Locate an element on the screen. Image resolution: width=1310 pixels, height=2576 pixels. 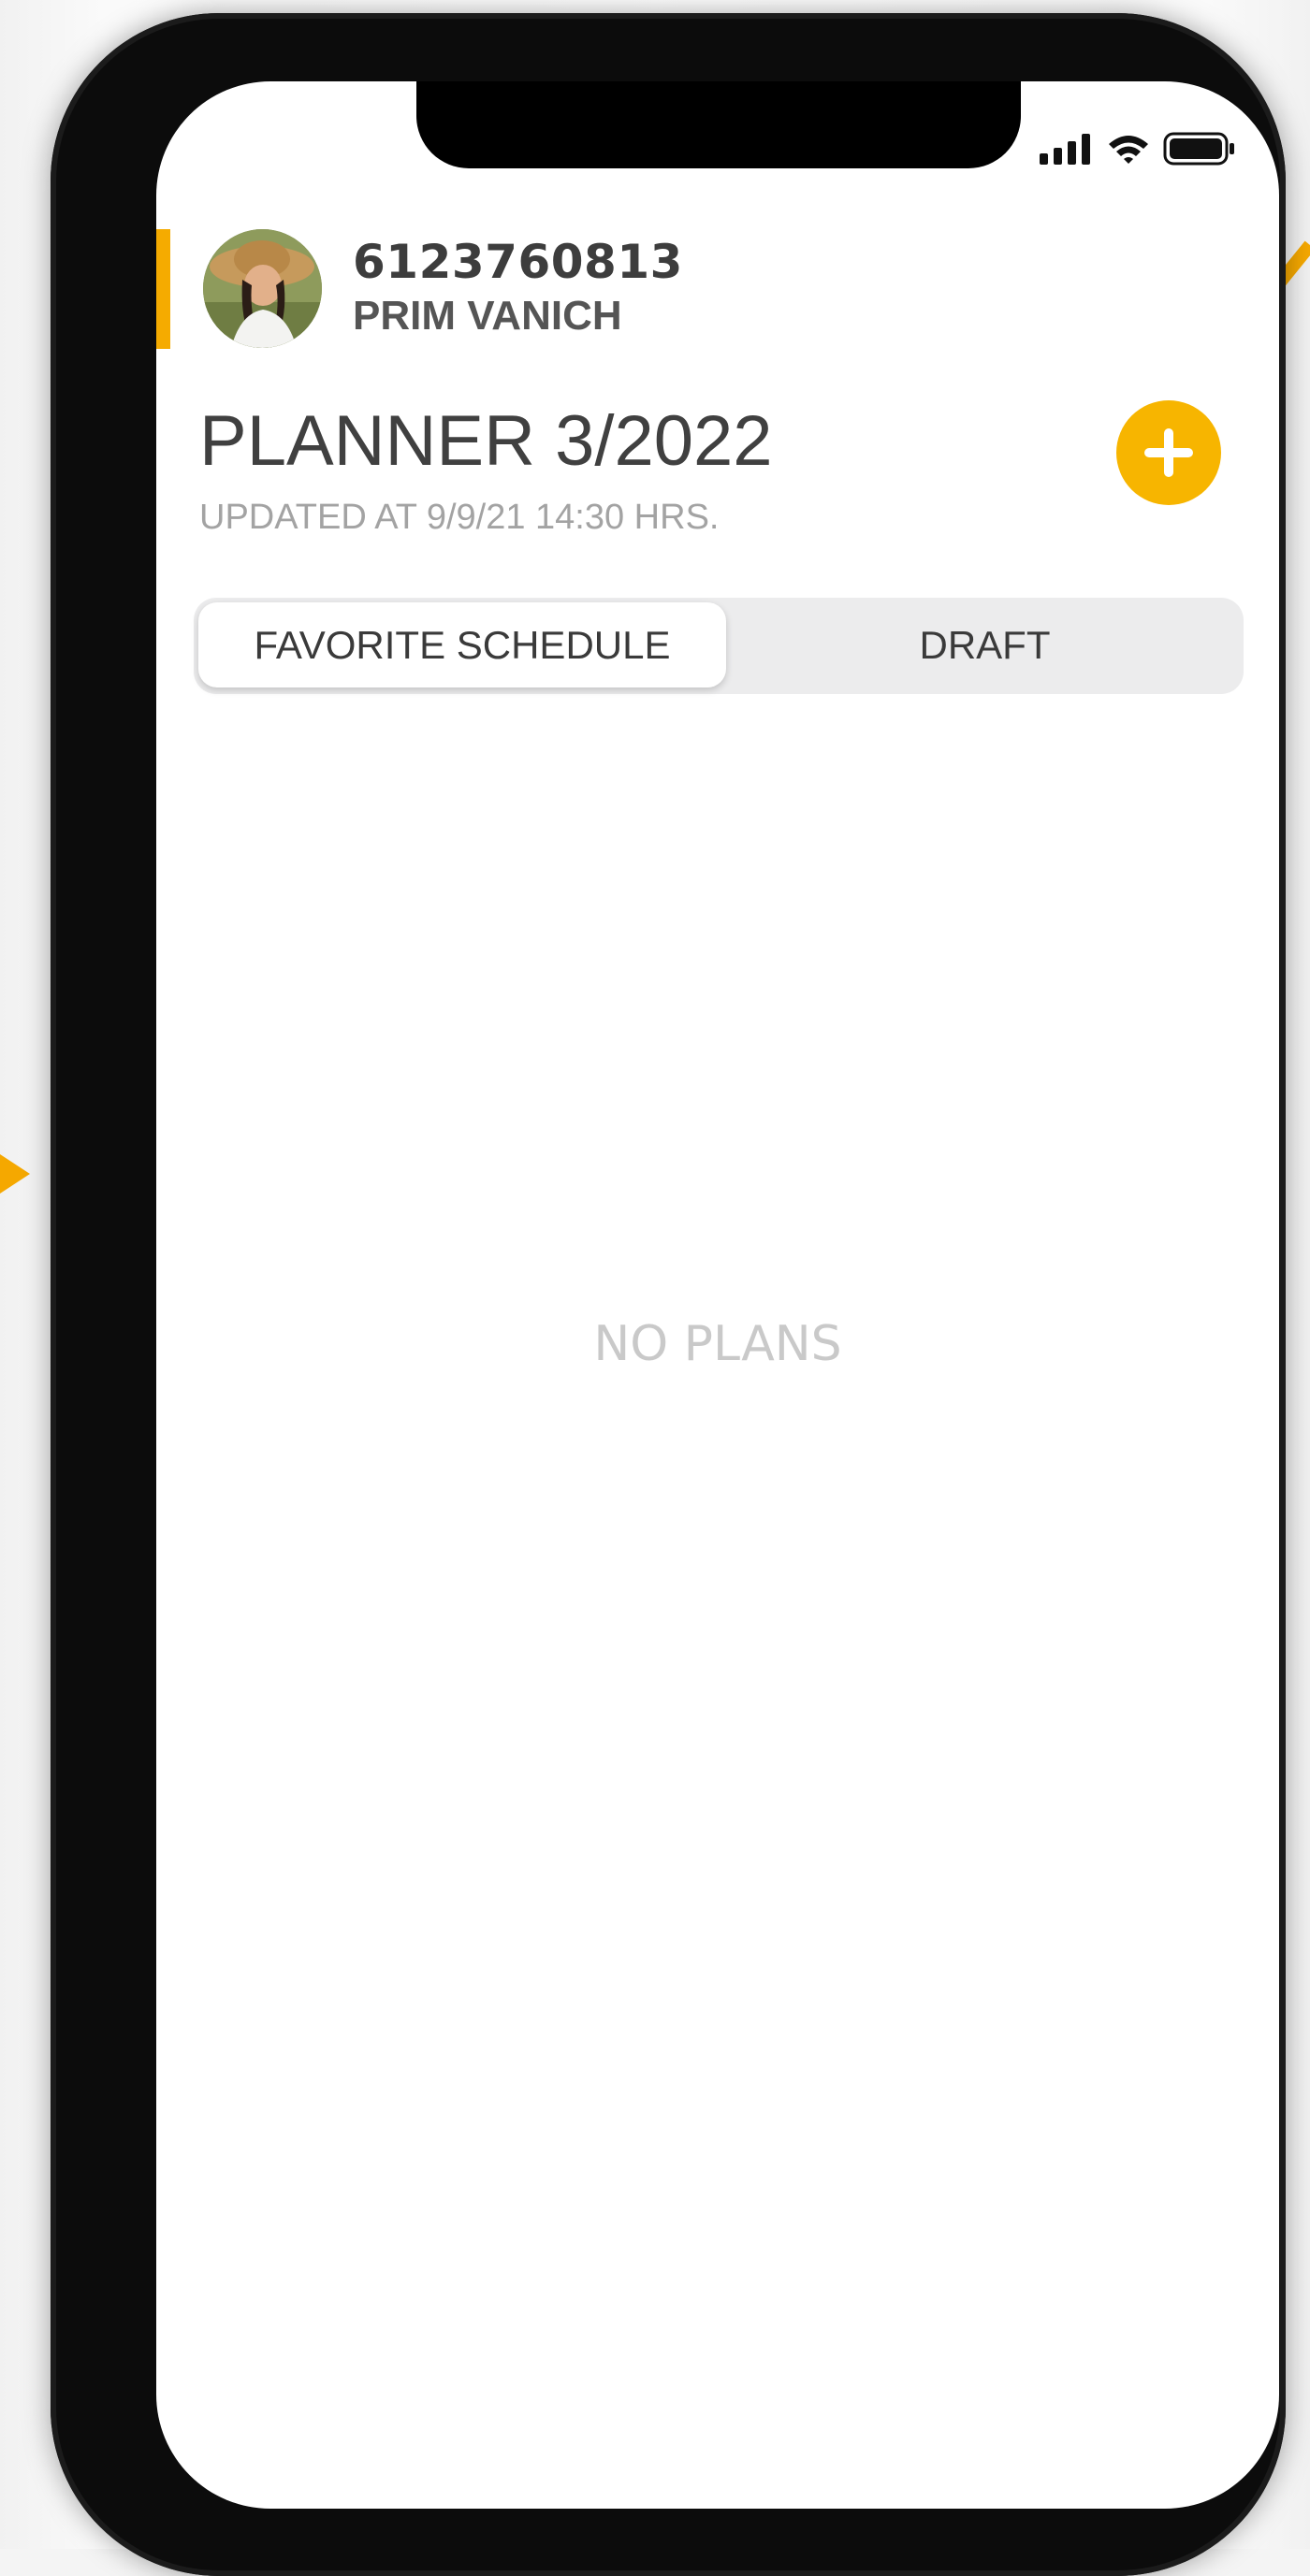
profile-header: 6123760813 PRIM VANICH is located at coordinates (437, 290).